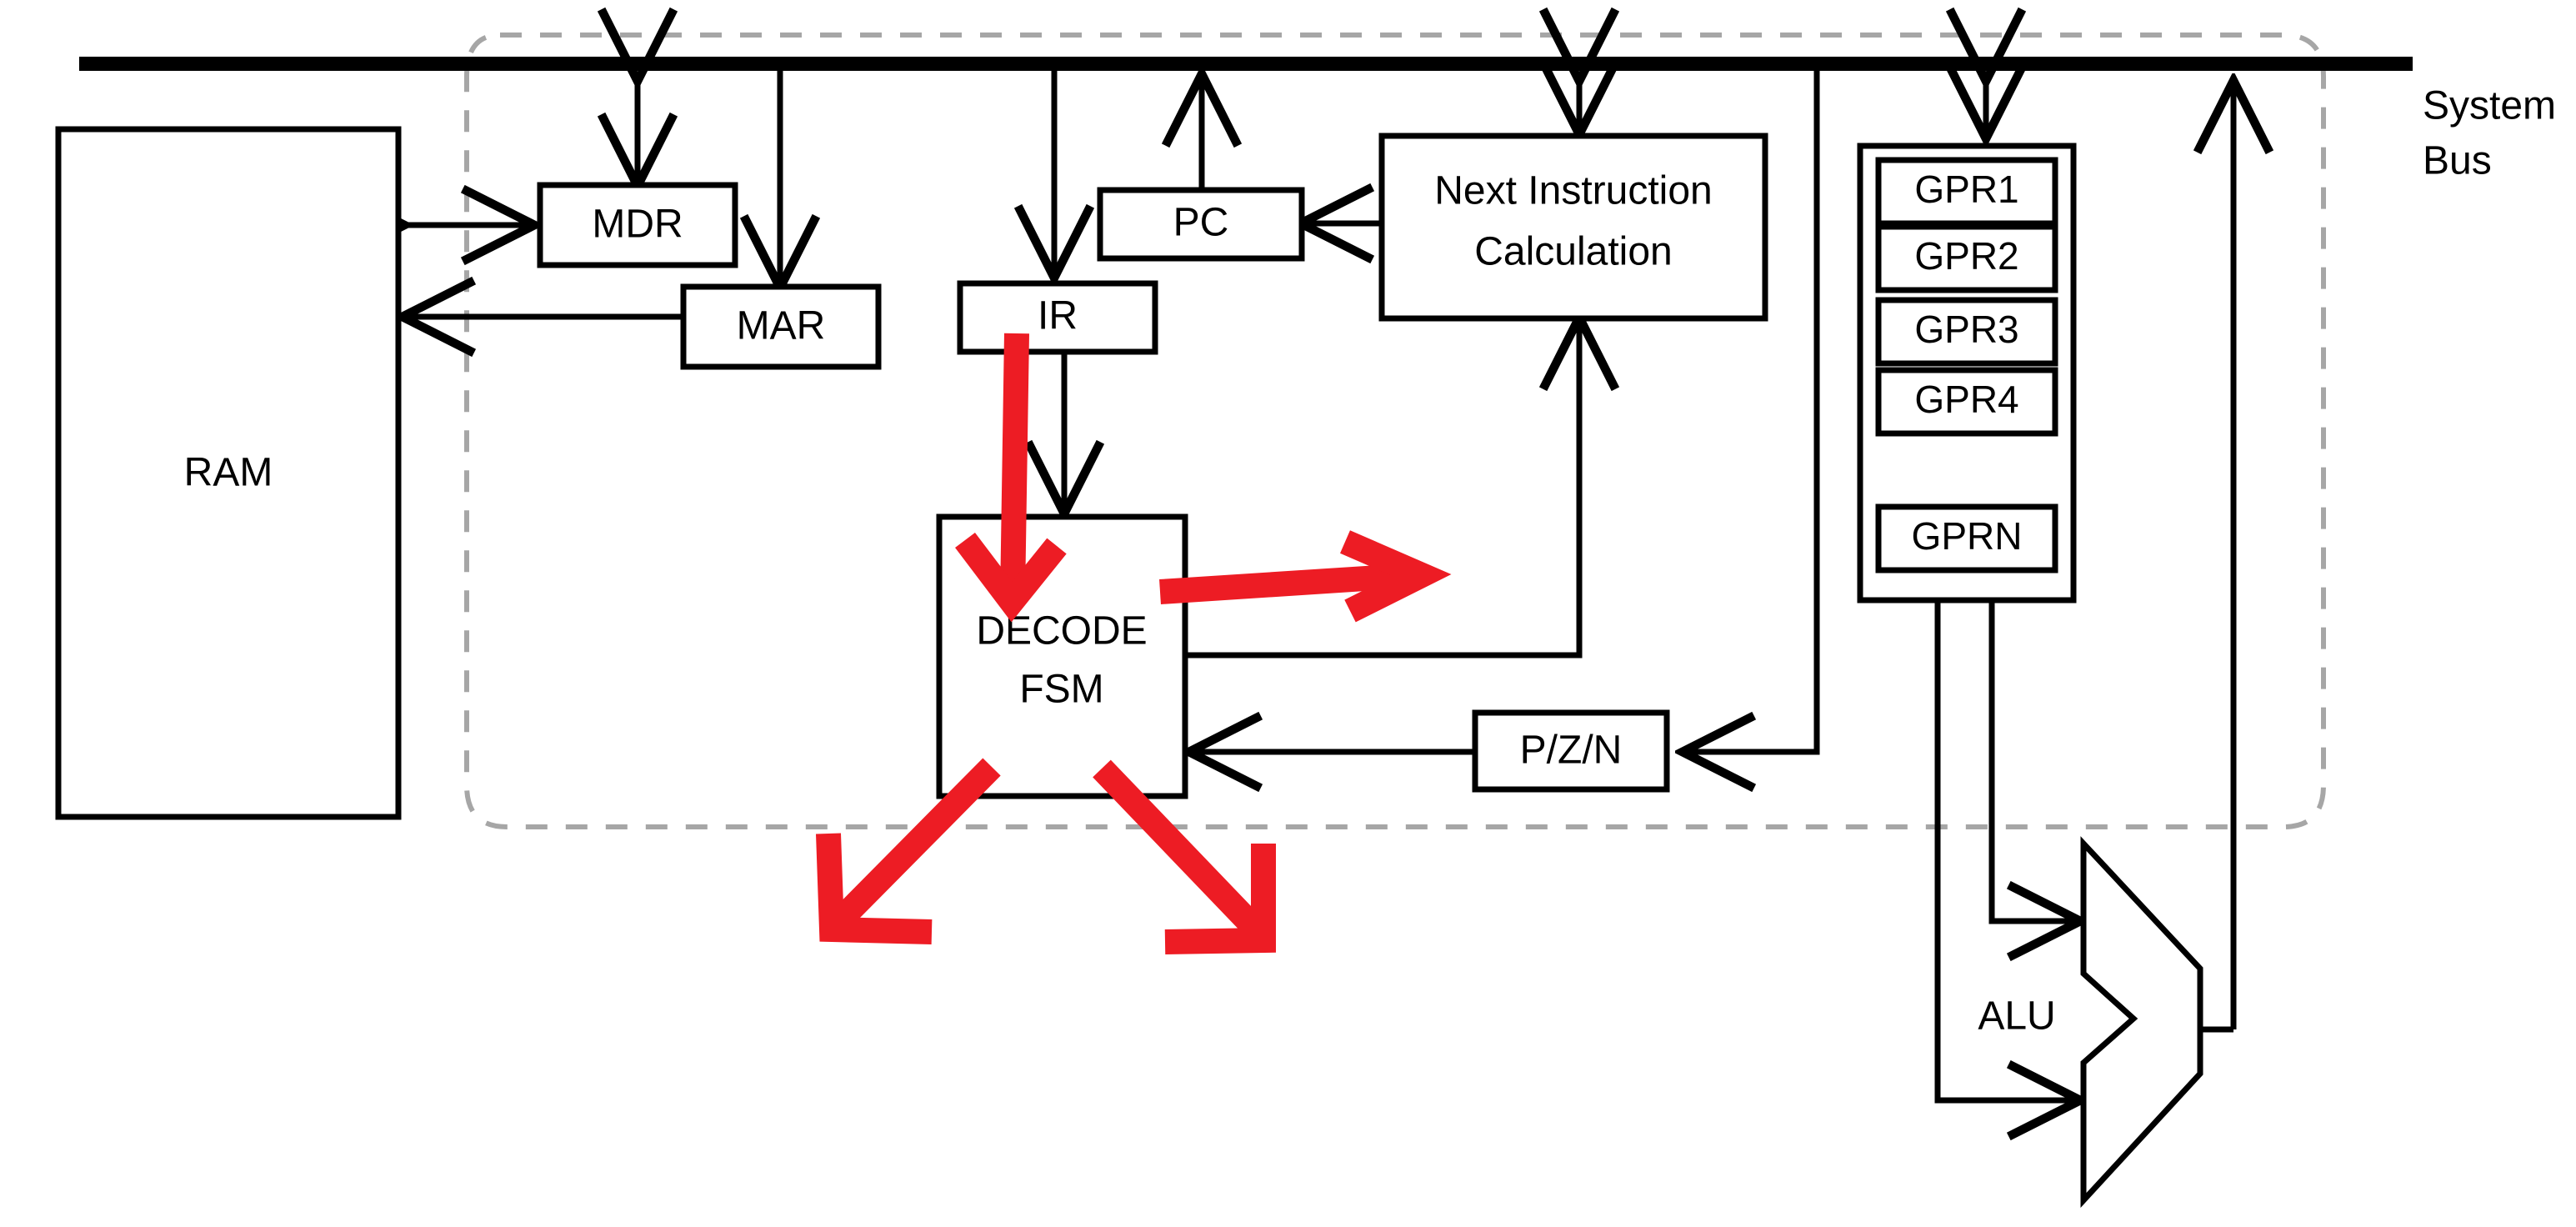  I want to click on next-instruction-calculation-box, so click(1573, 228).